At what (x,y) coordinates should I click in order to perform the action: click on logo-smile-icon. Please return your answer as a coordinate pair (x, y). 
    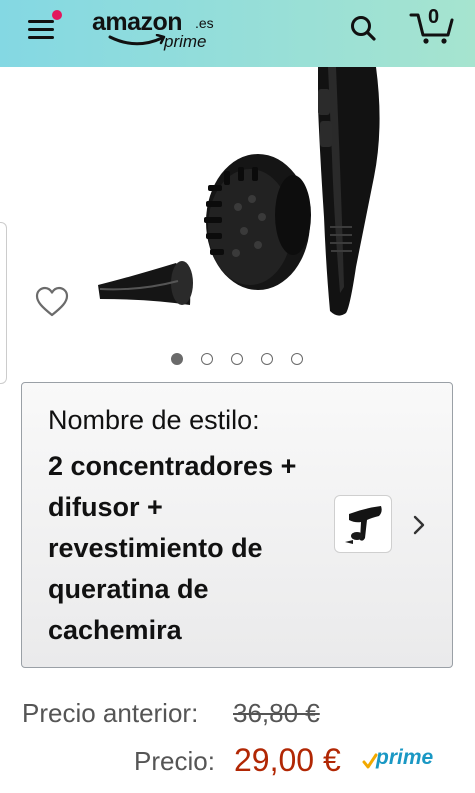
    Looking at the image, I should click on (137, 40).